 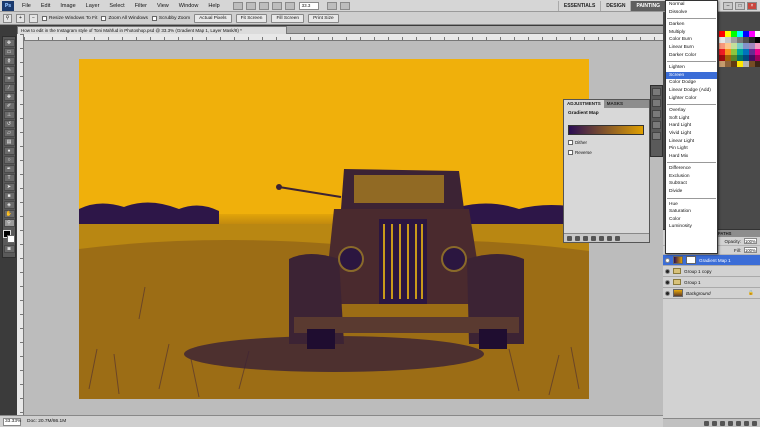 What do you see at coordinates (9, 237) in the screenshot?
I see `color-swatches` at bounding box center [9, 237].